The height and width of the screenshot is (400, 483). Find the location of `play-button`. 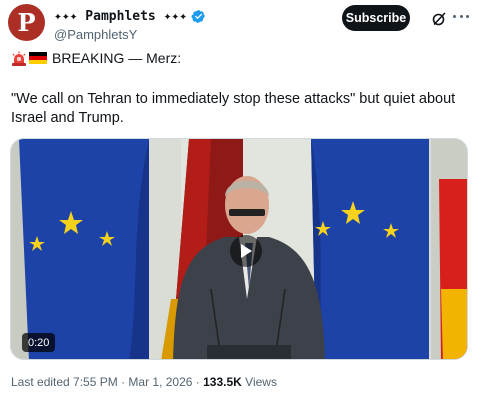

play-button is located at coordinates (246, 251).